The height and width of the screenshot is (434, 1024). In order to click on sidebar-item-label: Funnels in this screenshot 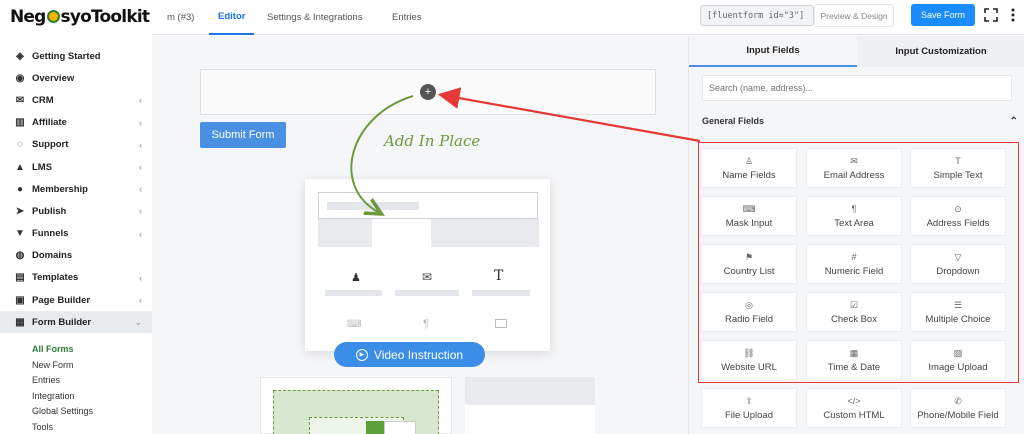, I will do `click(50, 234)`.